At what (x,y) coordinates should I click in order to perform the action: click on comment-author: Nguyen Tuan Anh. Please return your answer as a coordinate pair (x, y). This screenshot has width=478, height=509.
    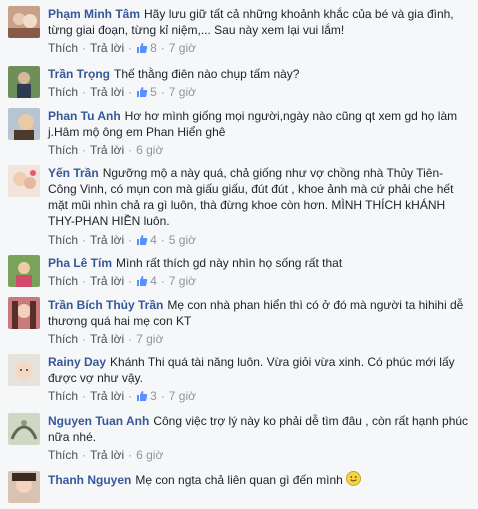
    Looking at the image, I should click on (98, 421).